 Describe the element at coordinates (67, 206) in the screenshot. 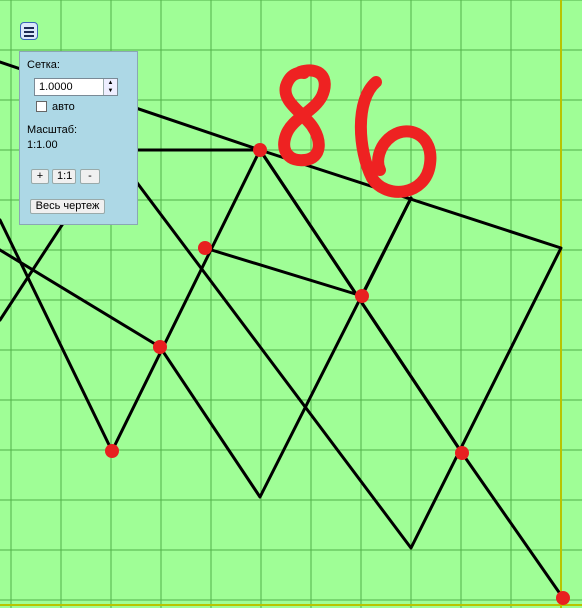

I see `fit-all-button: Весь чертеж` at that location.